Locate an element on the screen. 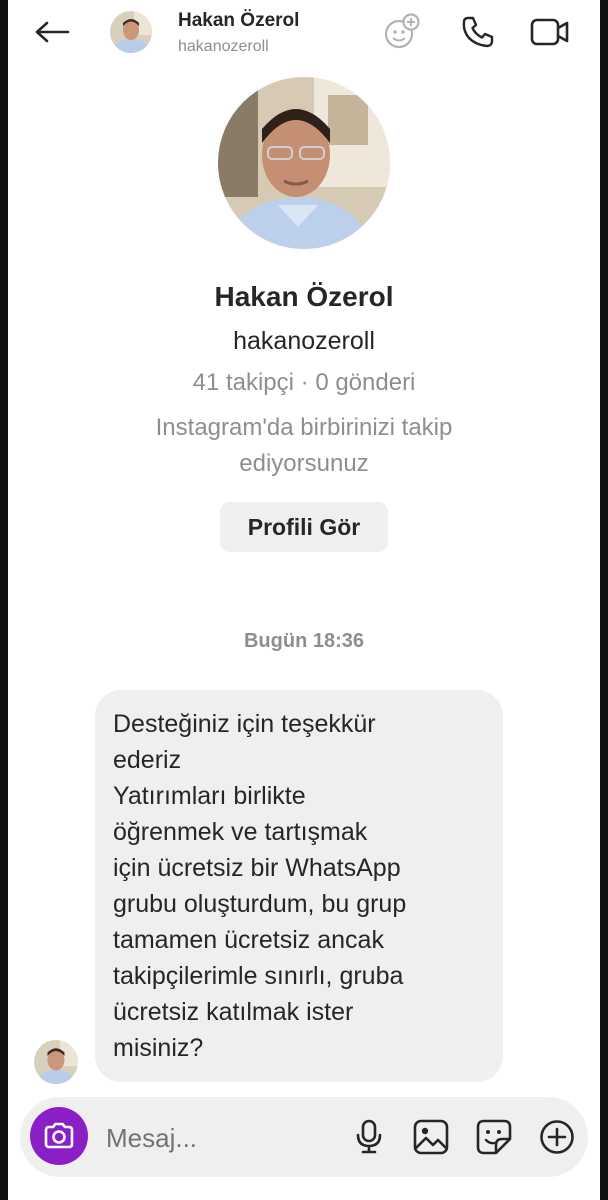 This screenshot has width=608, height=1200. header-avatar is located at coordinates (131, 32).